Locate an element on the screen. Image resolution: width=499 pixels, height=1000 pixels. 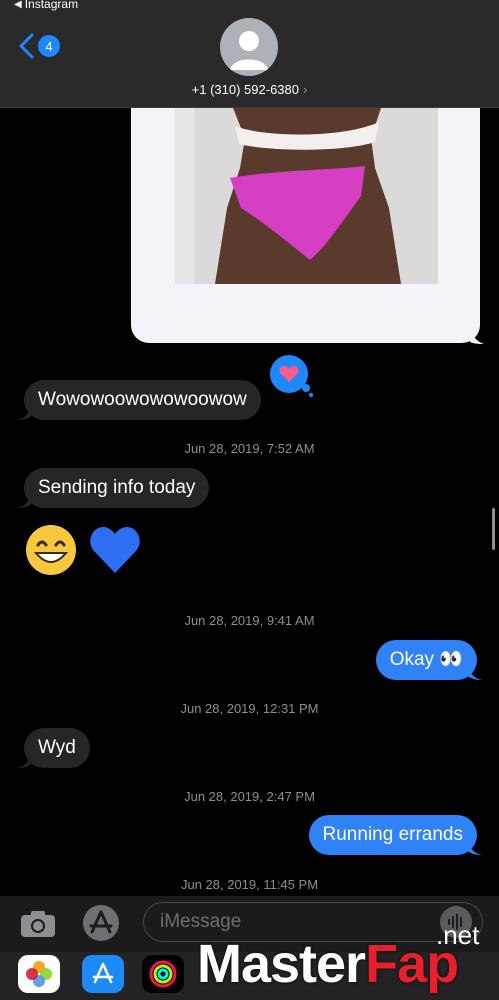
outgoing-message: Okay 👀 is located at coordinates (426, 660).